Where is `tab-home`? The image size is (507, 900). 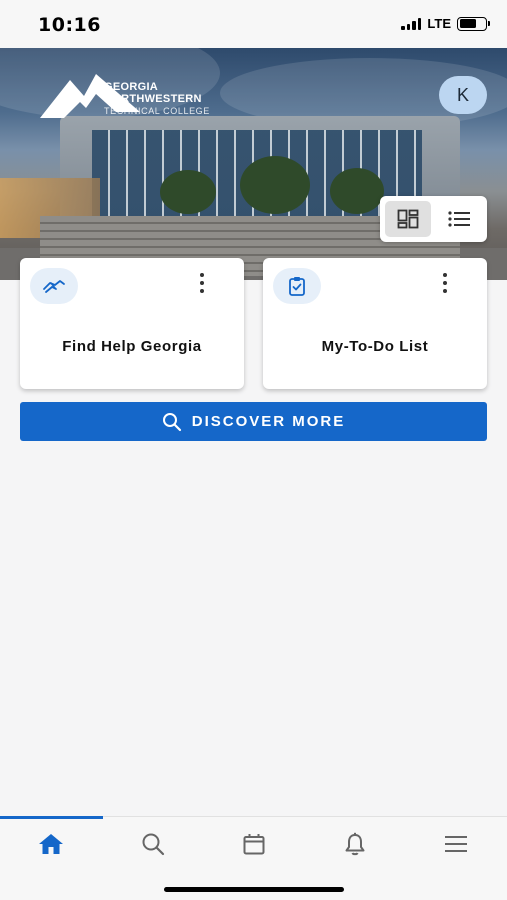 tab-home is located at coordinates (51, 844).